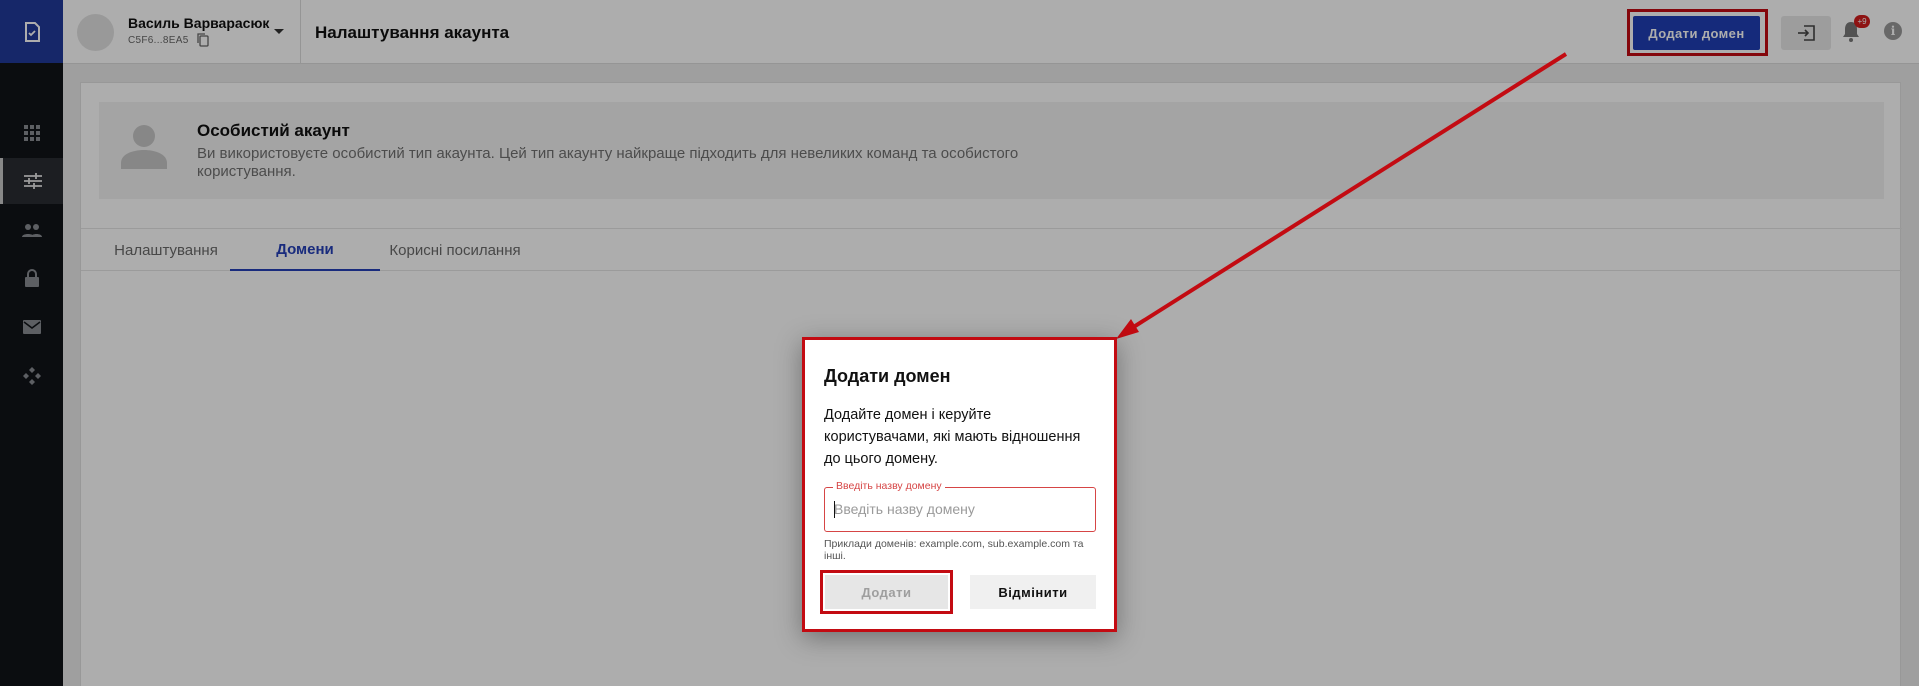 The width and height of the screenshot is (1919, 686). Describe the element at coordinates (889, 486) in the screenshot. I see `field-label: Введіть назву домену` at that location.